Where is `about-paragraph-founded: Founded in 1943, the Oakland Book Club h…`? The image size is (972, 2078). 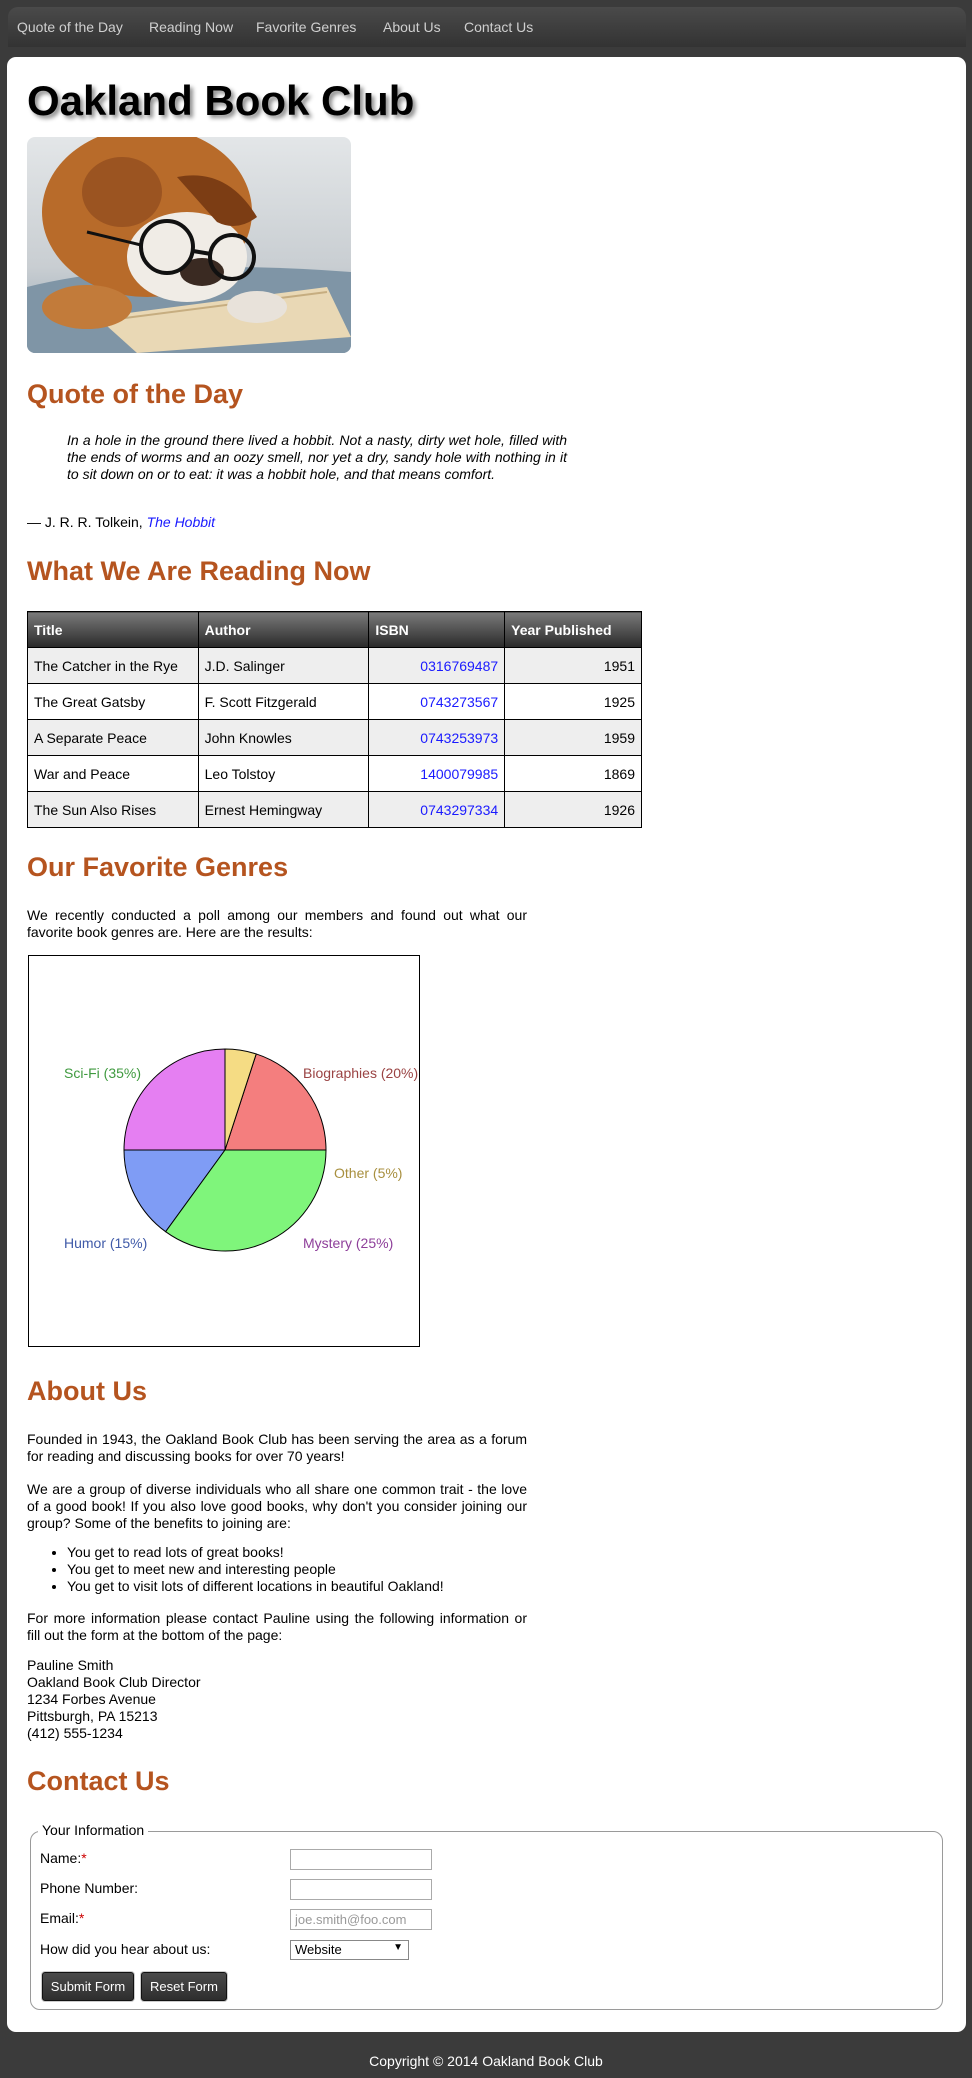 about-paragraph-founded: Founded in 1943, the Oakland Book Club h… is located at coordinates (277, 1447).